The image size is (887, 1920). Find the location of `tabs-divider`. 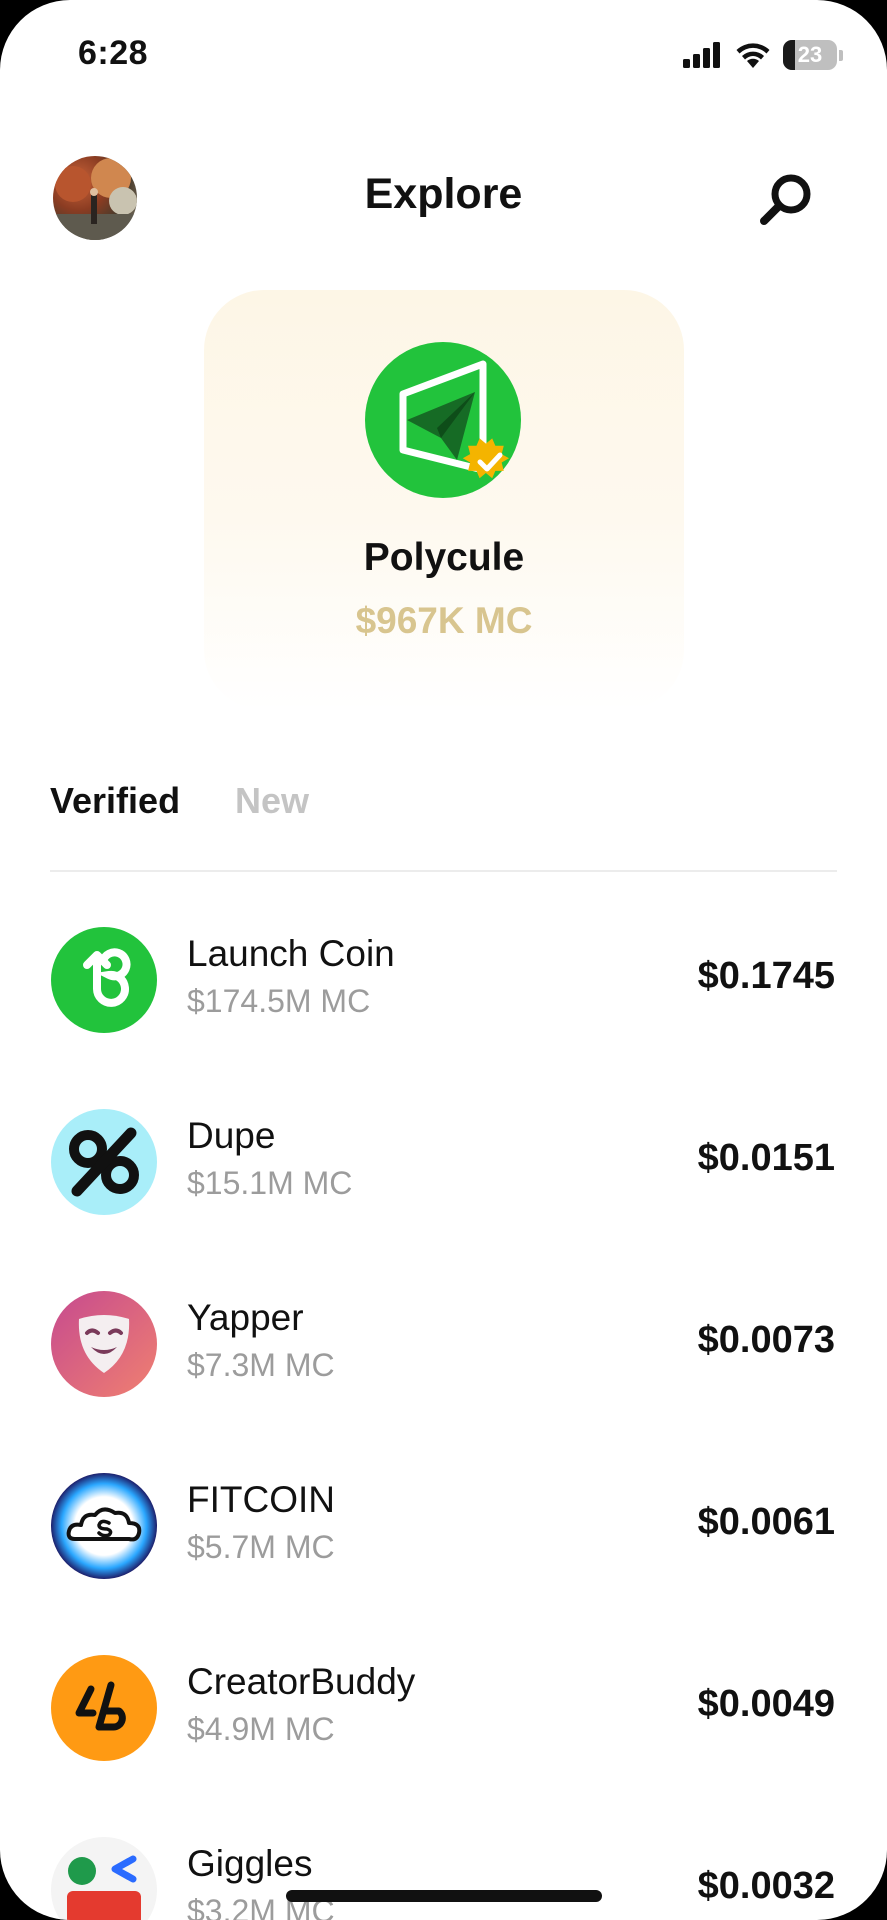

tabs-divider is located at coordinates (443, 871).